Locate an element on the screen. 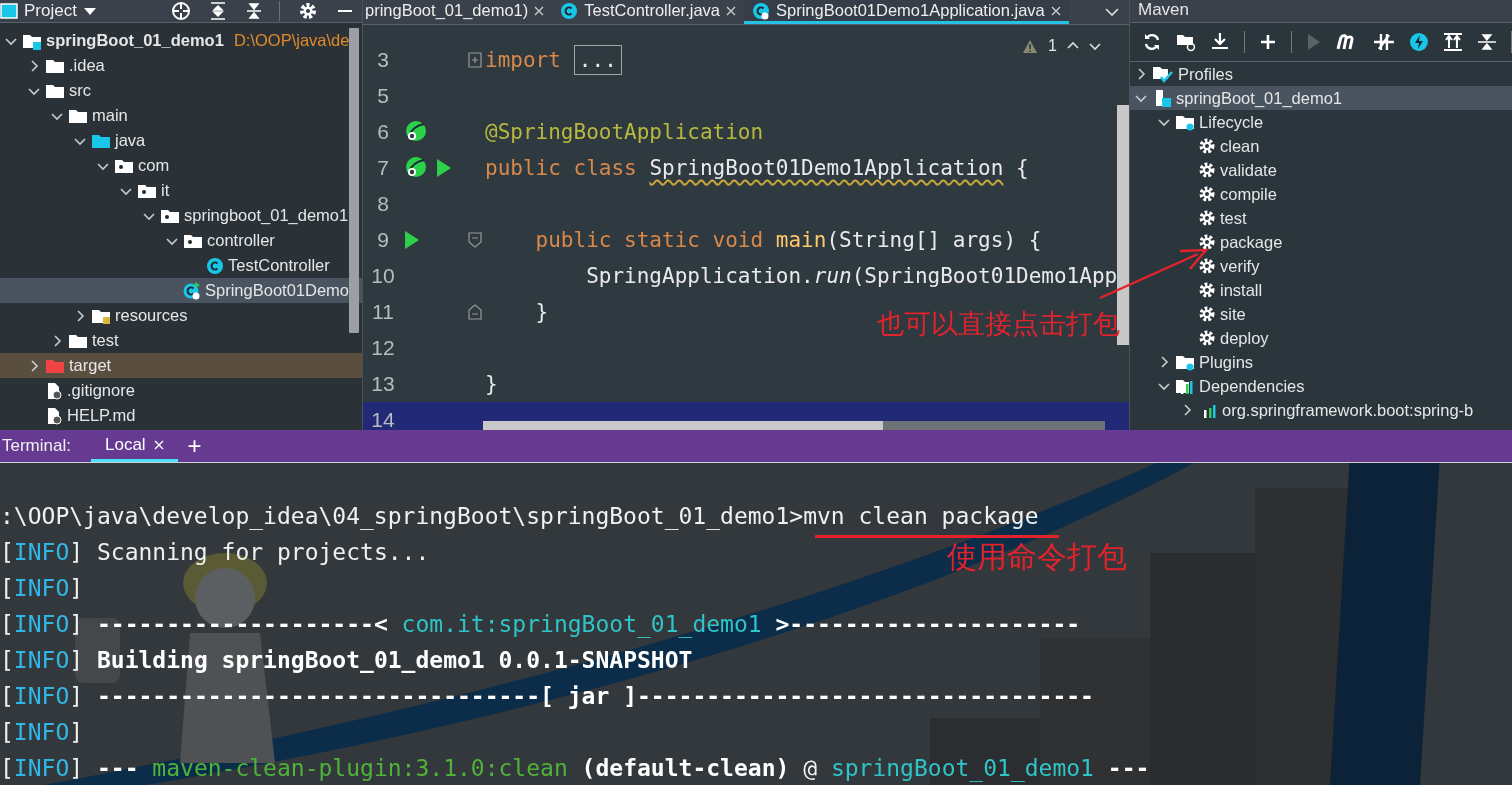  settings-icon is located at coordinates (308, 11).